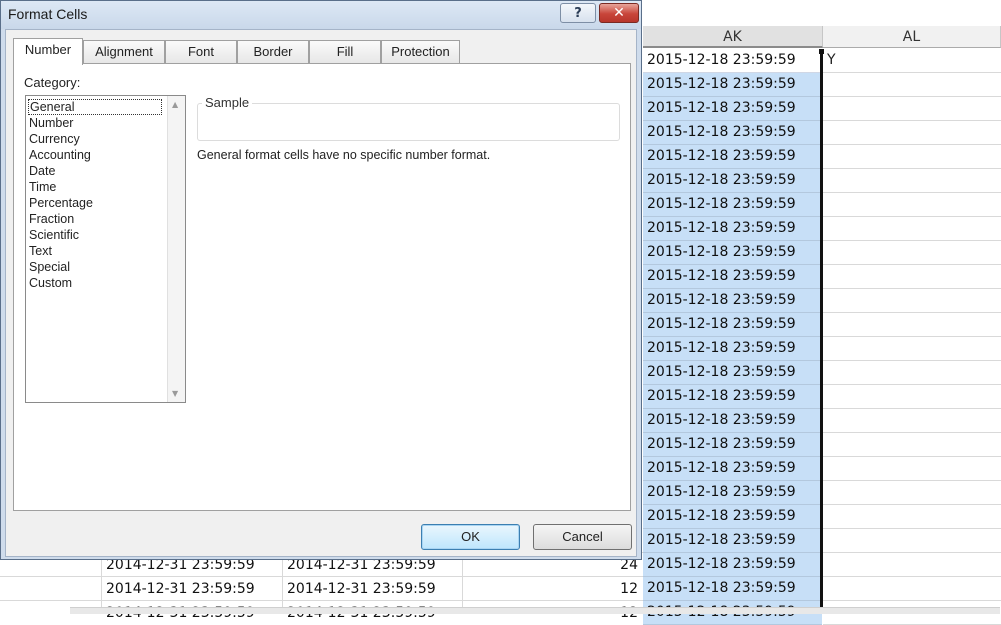  What do you see at coordinates (470, 537) in the screenshot?
I see `ok-button: OK` at bounding box center [470, 537].